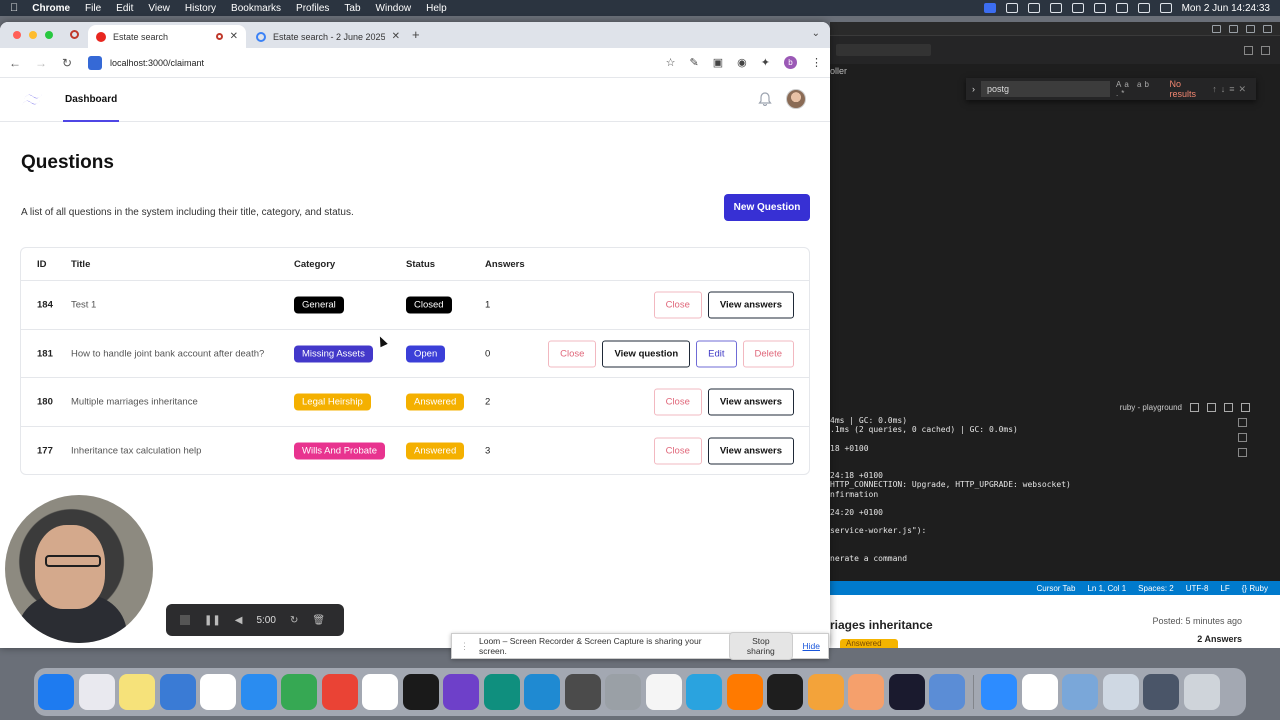  Describe the element at coordinates (663, 692) in the screenshot. I see `ai-app-icon` at that location.